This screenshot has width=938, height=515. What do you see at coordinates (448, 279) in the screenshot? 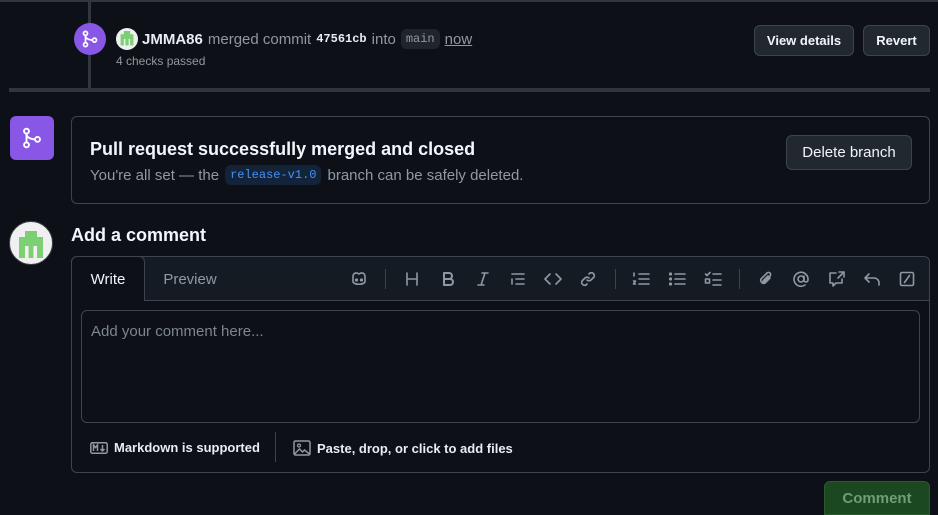
I see `bold-icon` at bounding box center [448, 279].